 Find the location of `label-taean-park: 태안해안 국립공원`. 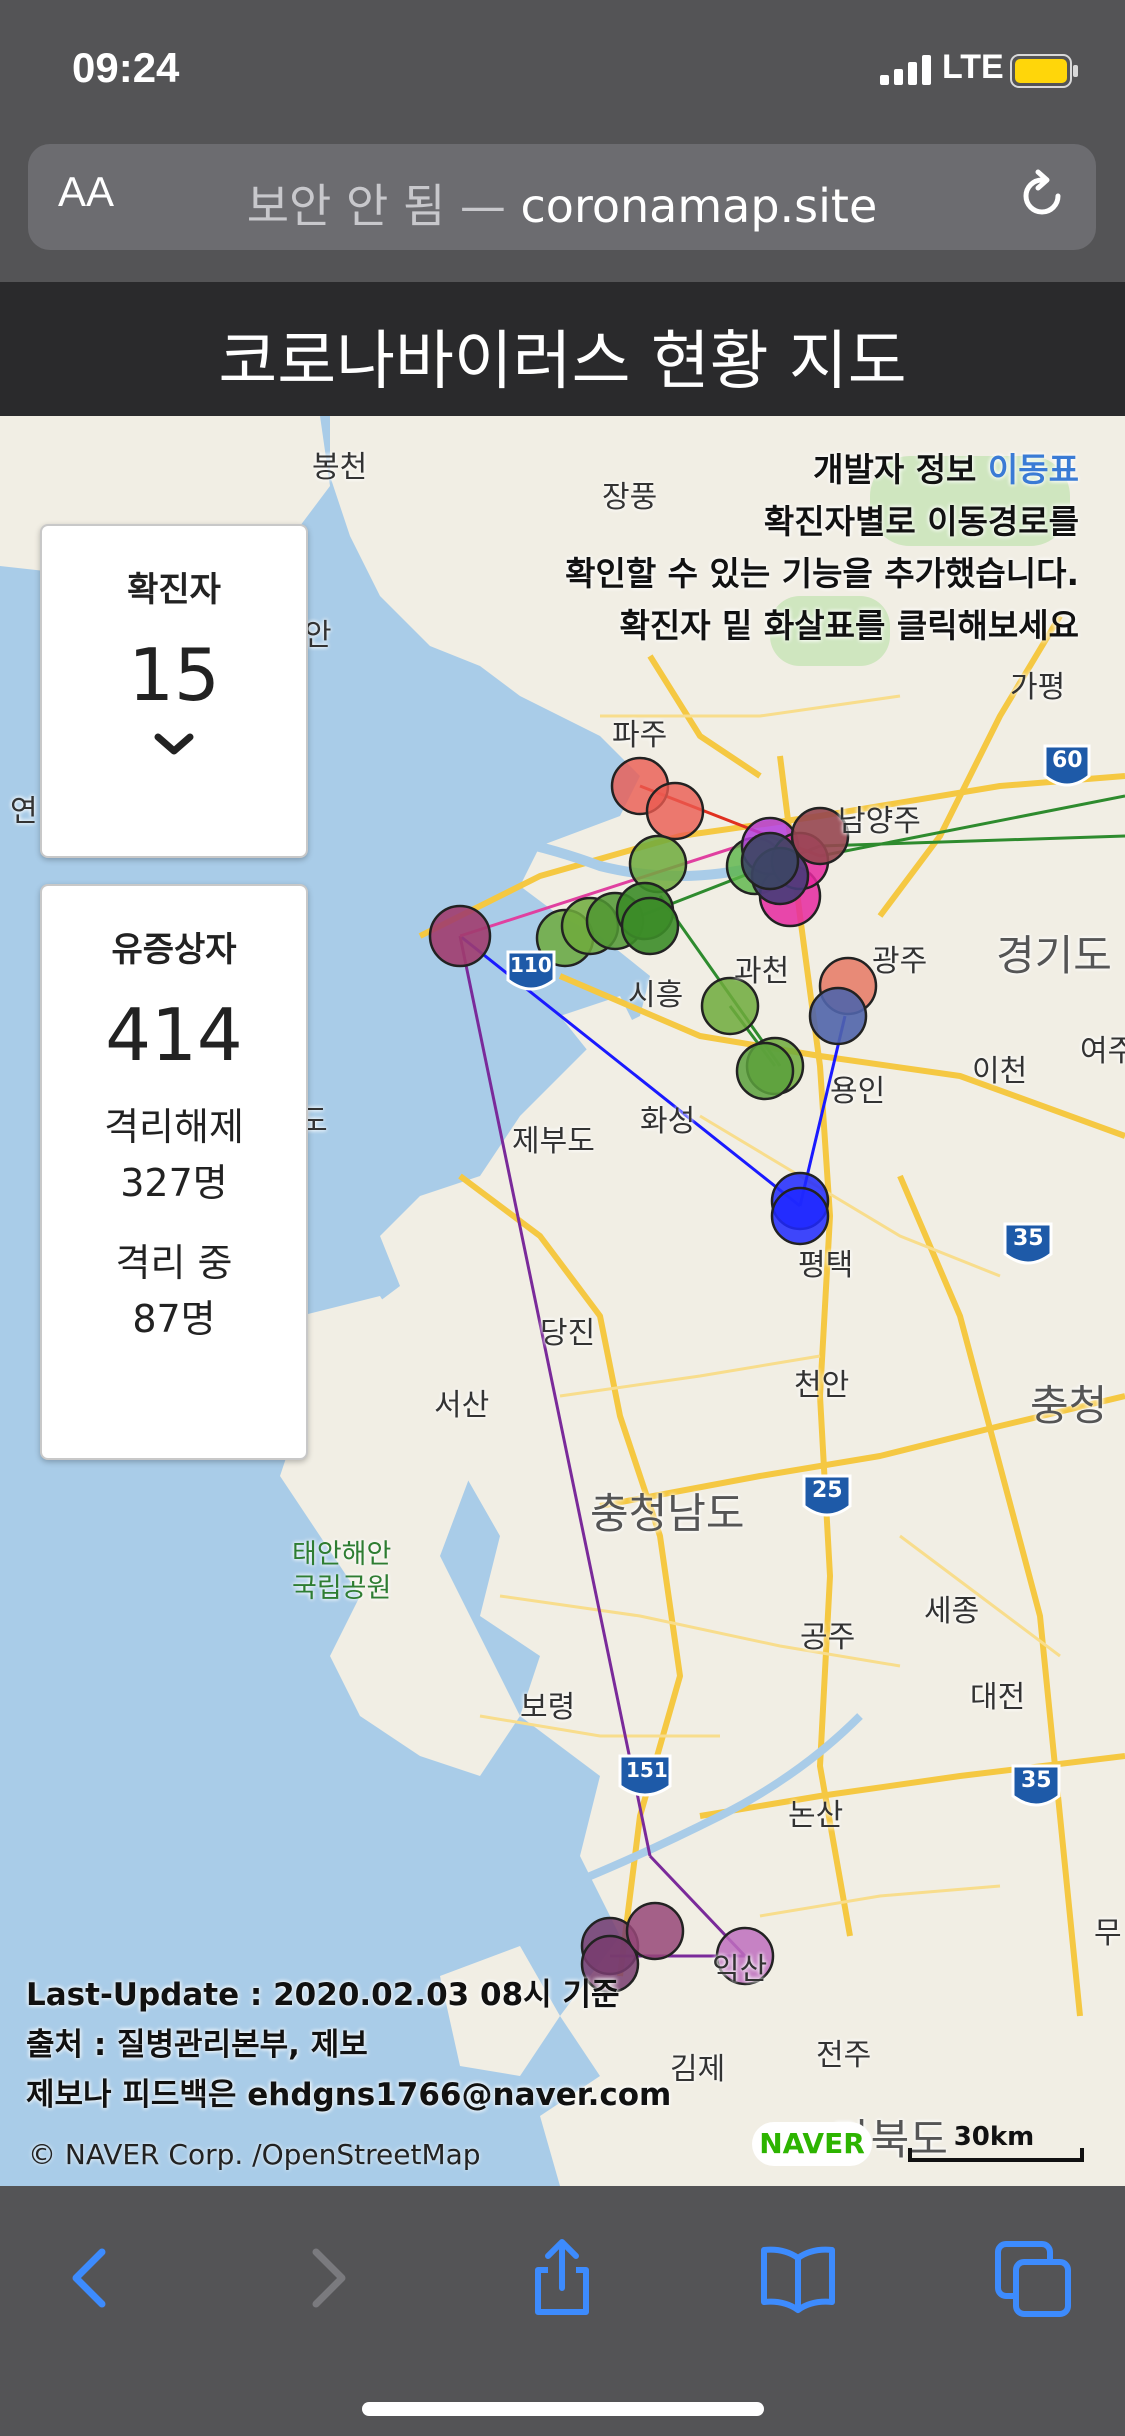

label-taean-park: 태안해안 국립공원 is located at coordinates (342, 1571).